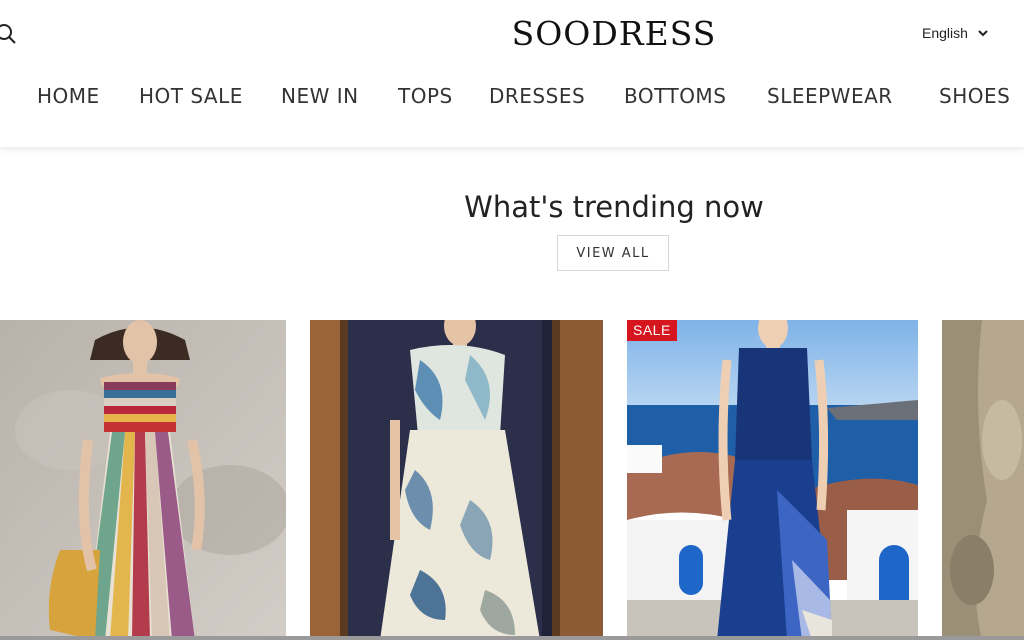 The image size is (1024, 640). What do you see at coordinates (675, 96) in the screenshot?
I see `nav-item-bottoms: BOTTOMS` at bounding box center [675, 96].